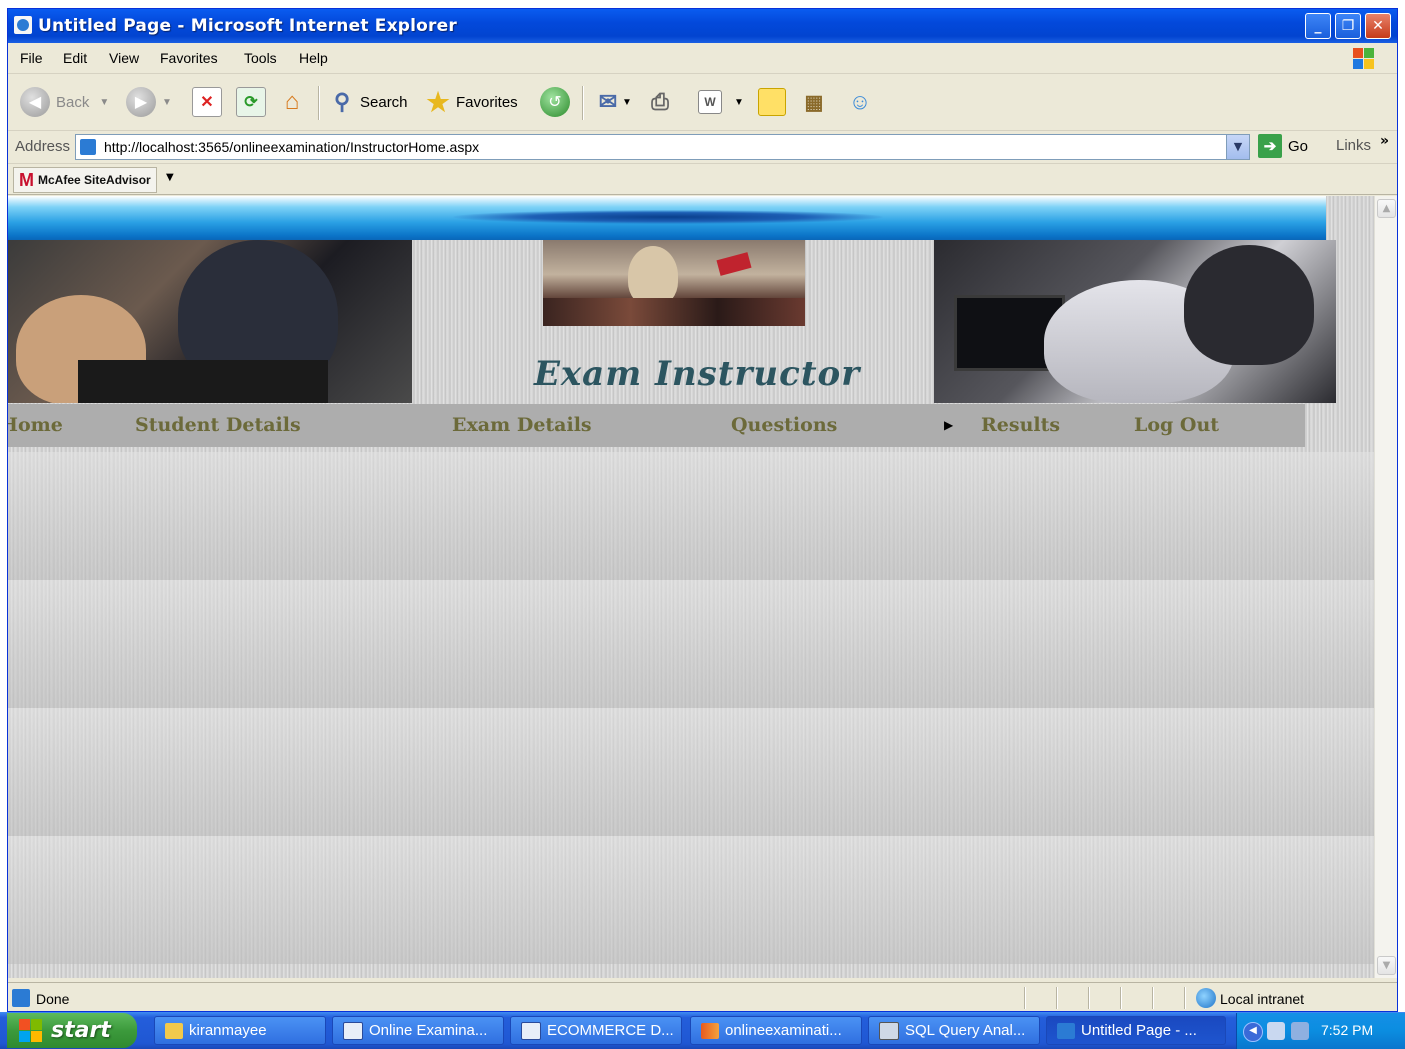  I want to click on nav-log-out: Log Out, so click(1176, 425).